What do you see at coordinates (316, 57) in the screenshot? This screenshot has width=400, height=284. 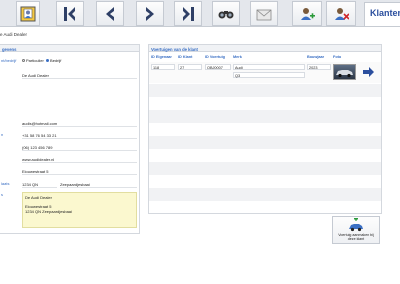 I see `col-bouwjaar: Bouwjaar` at bounding box center [316, 57].